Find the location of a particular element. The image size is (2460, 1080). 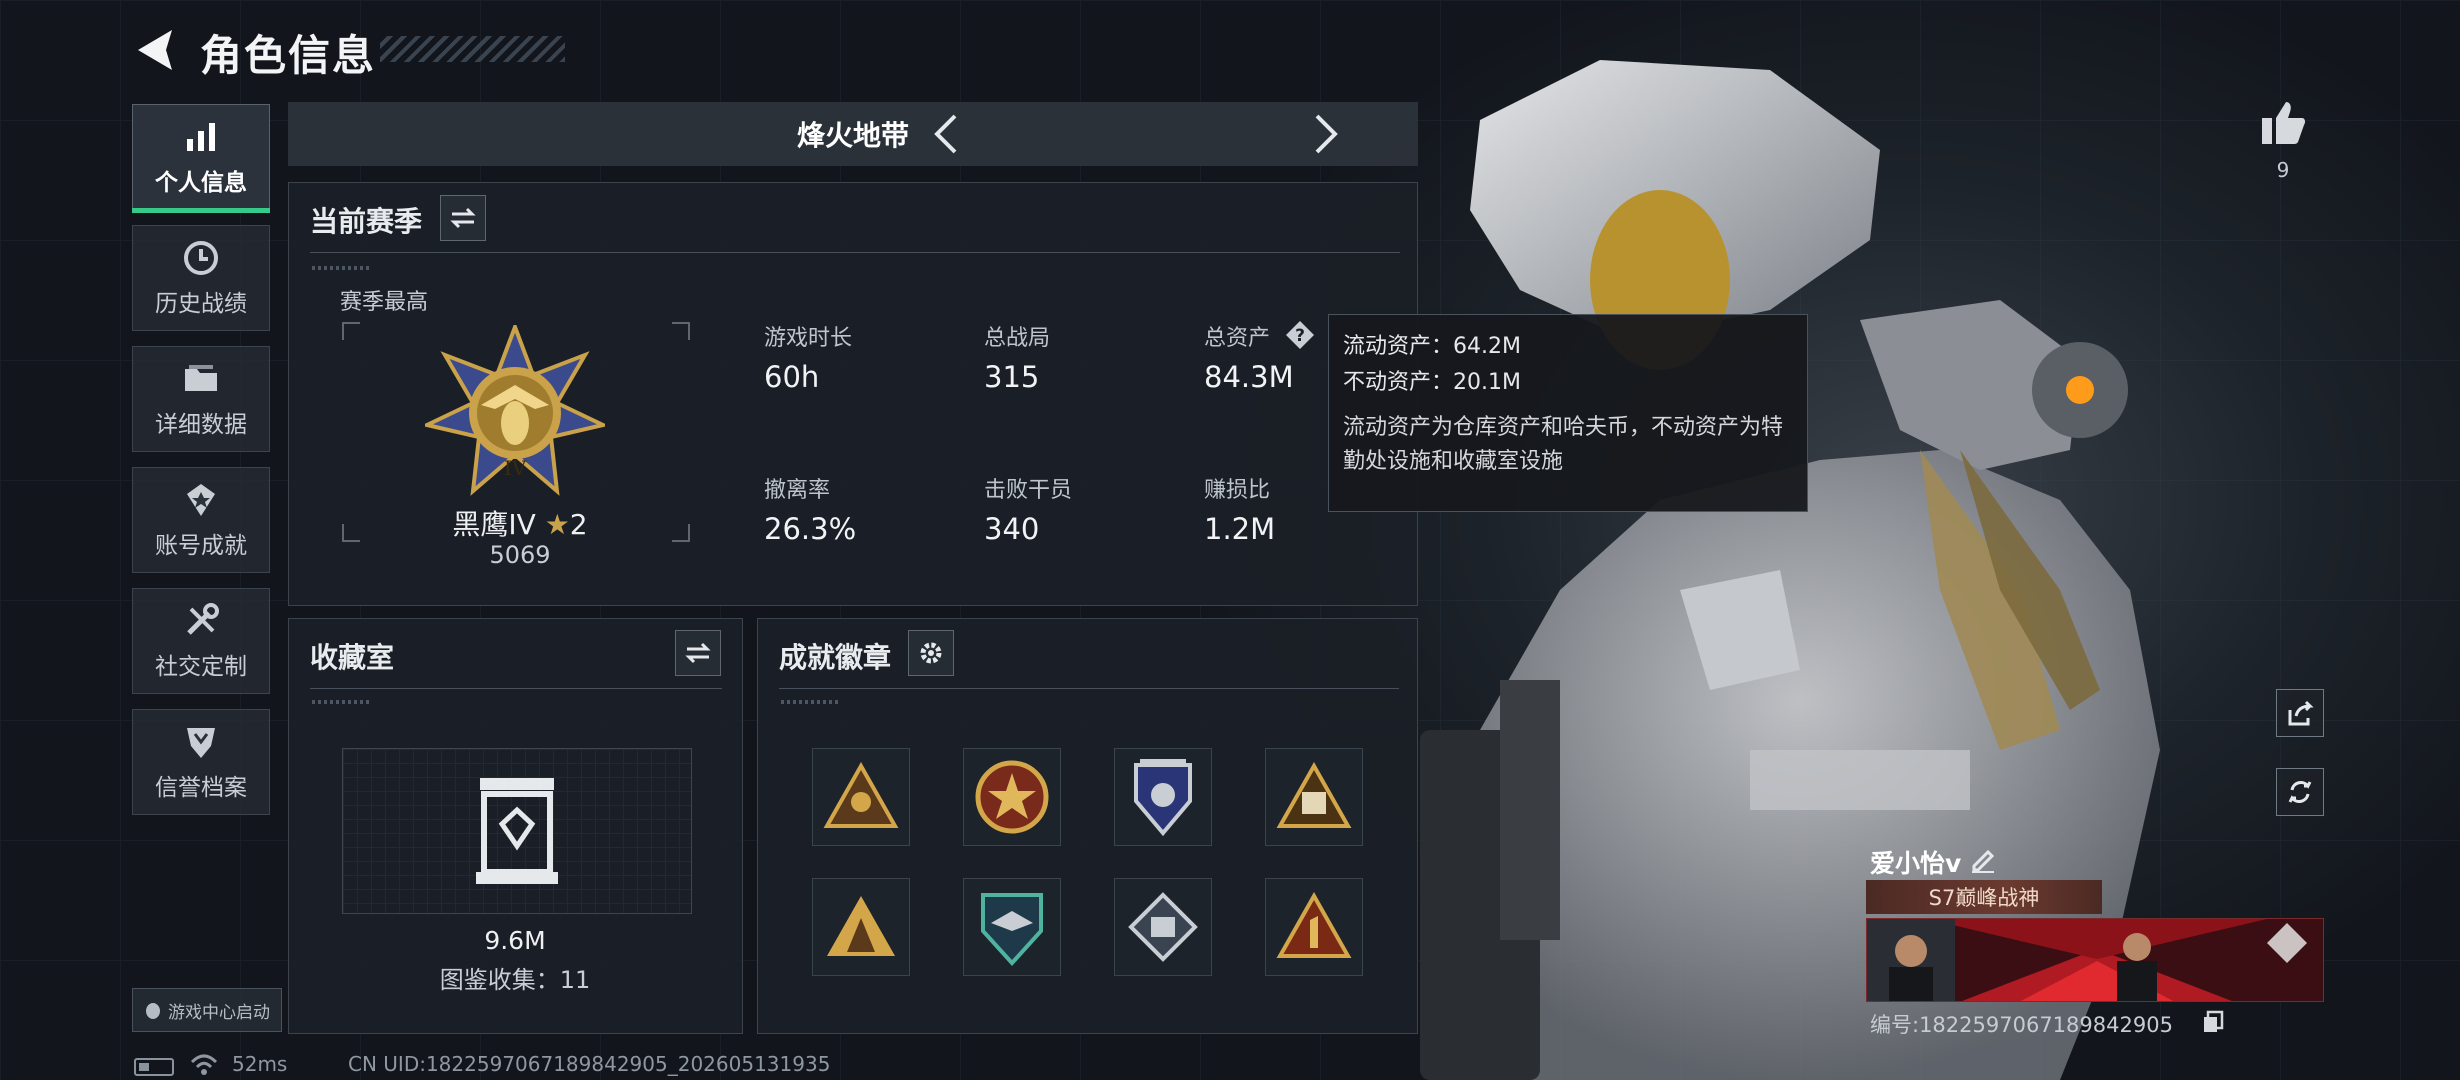

share-icon is located at coordinates (2301, 713).